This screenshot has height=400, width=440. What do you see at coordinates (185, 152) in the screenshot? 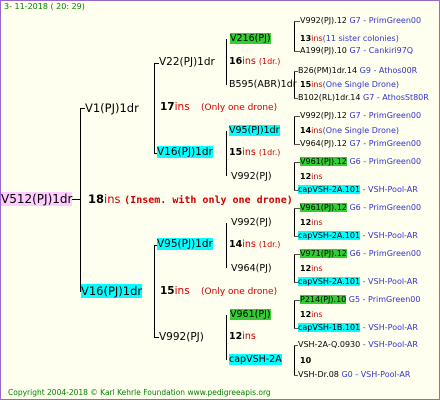
I see `g3-node: V16(PJ)1dr` at bounding box center [185, 152].